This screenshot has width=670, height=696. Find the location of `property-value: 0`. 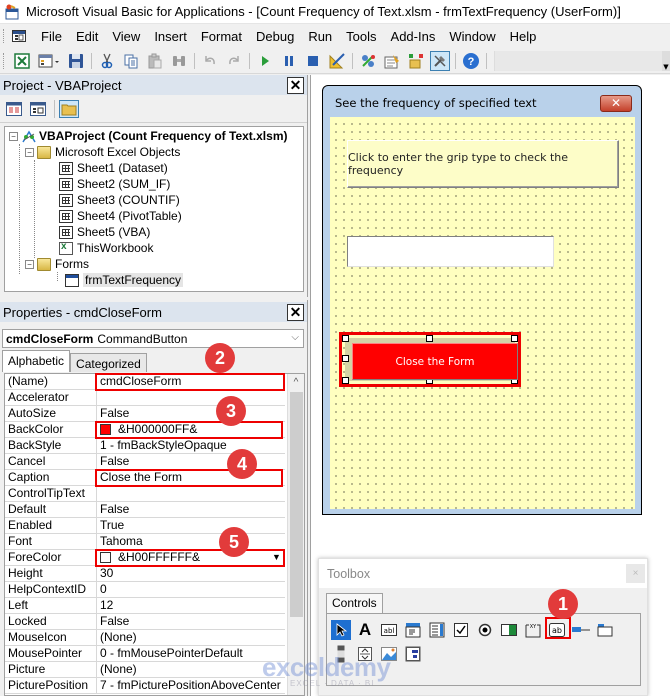

property-value: 0 is located at coordinates (191, 589).